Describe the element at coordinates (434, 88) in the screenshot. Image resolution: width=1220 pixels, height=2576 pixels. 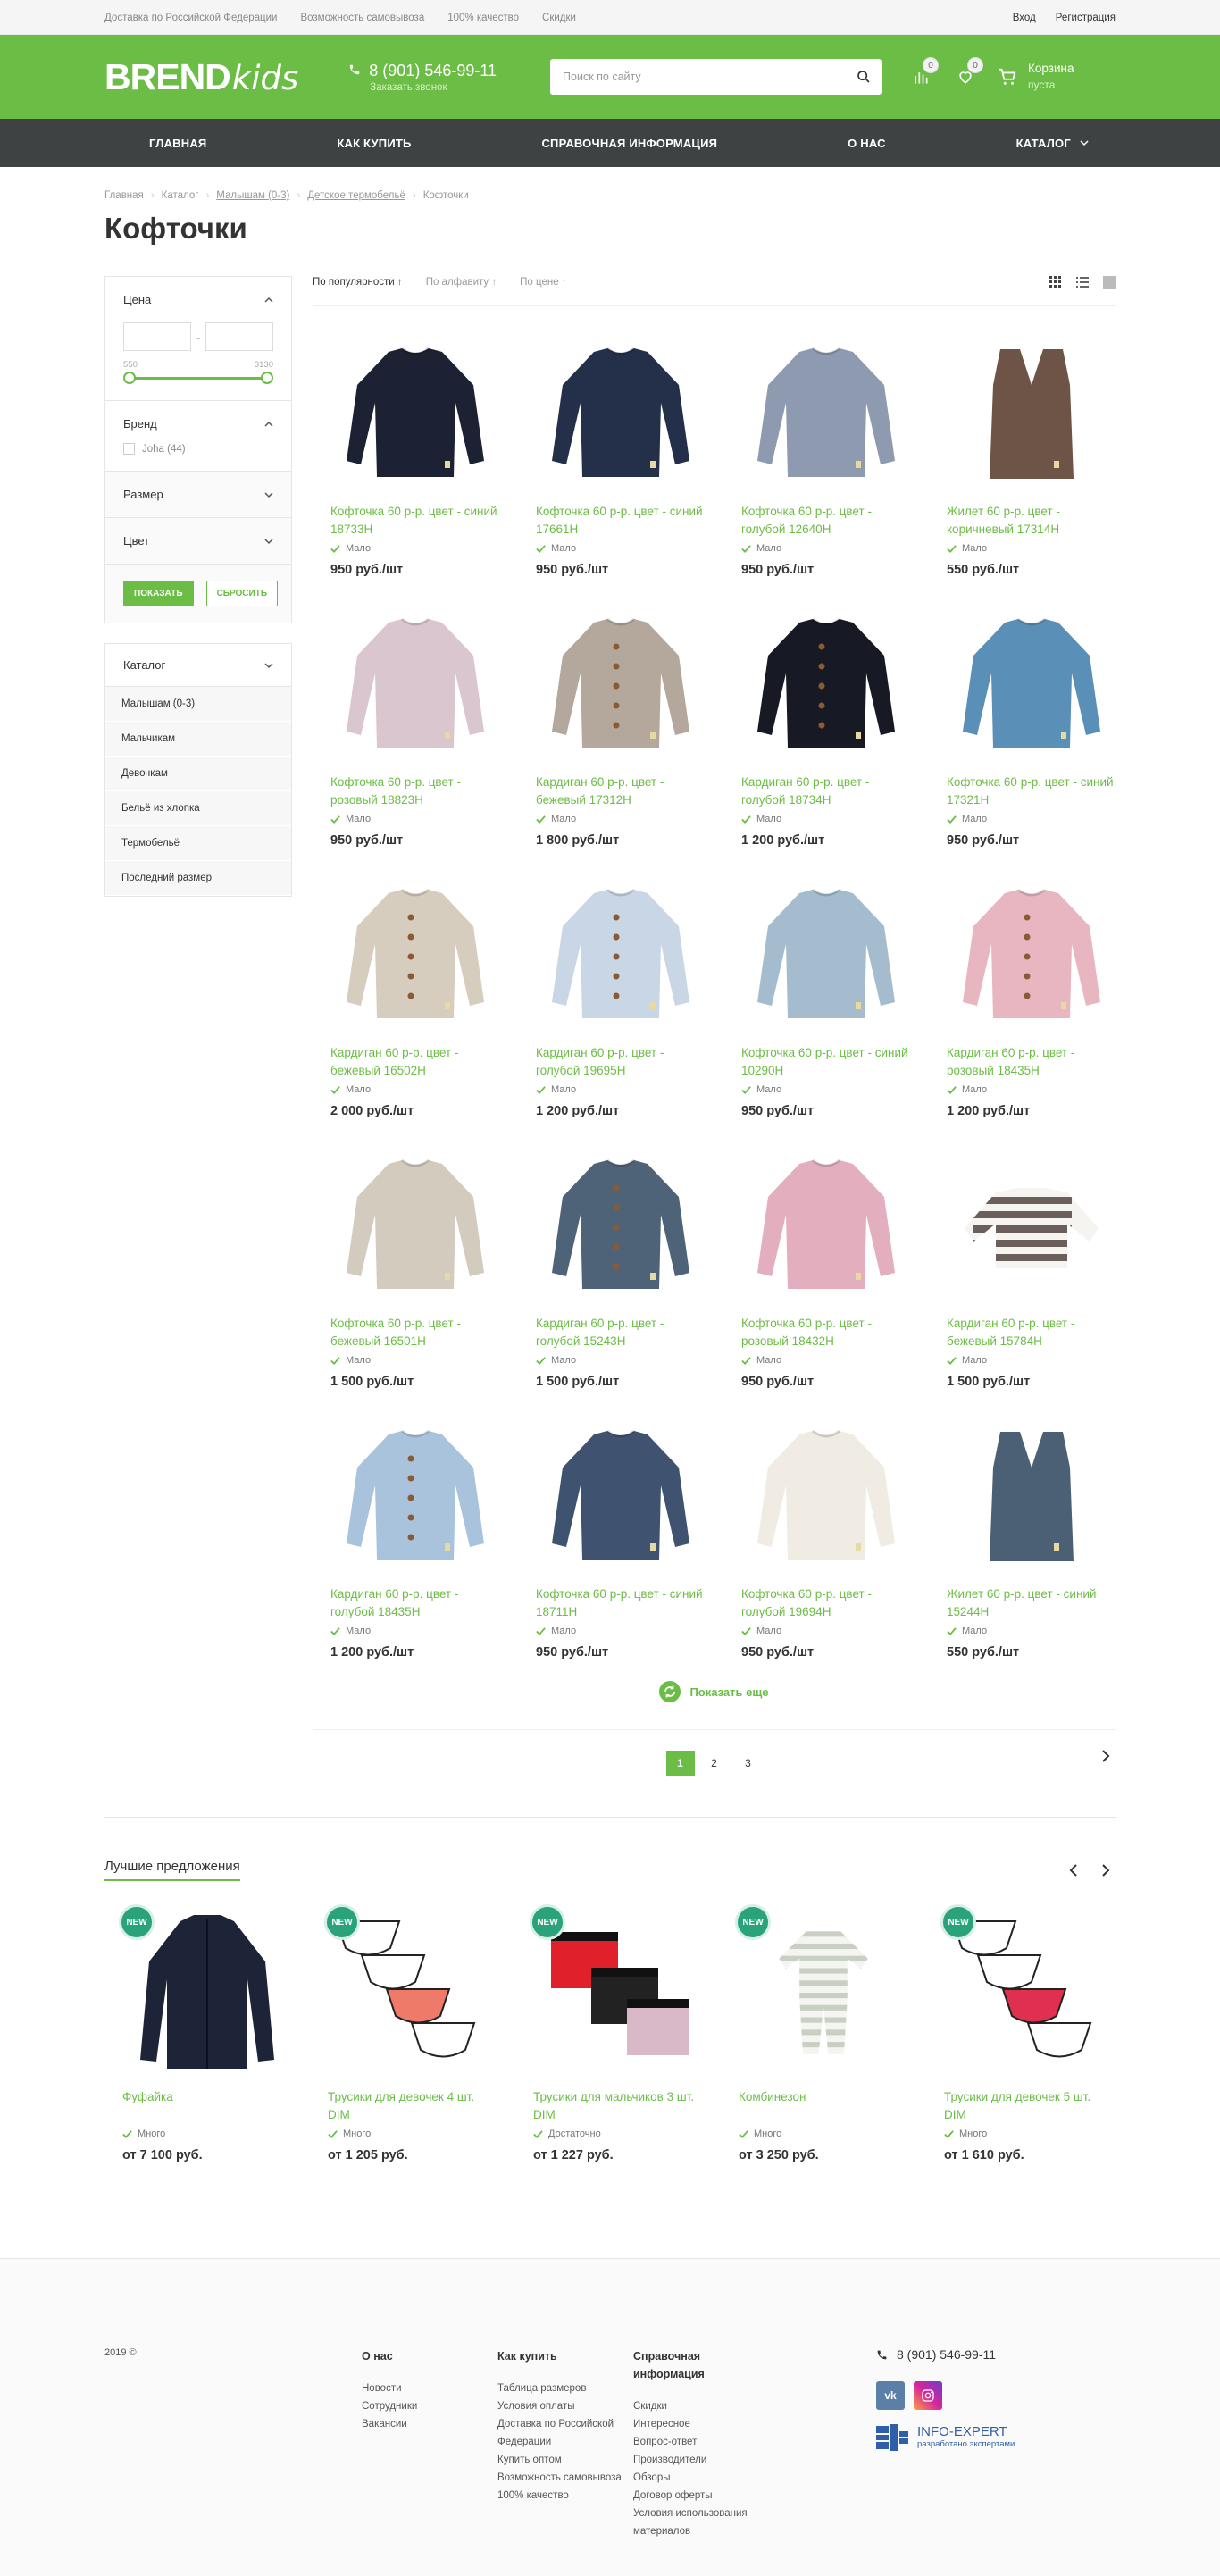
I see `callback-link: Заказать звонок` at that location.